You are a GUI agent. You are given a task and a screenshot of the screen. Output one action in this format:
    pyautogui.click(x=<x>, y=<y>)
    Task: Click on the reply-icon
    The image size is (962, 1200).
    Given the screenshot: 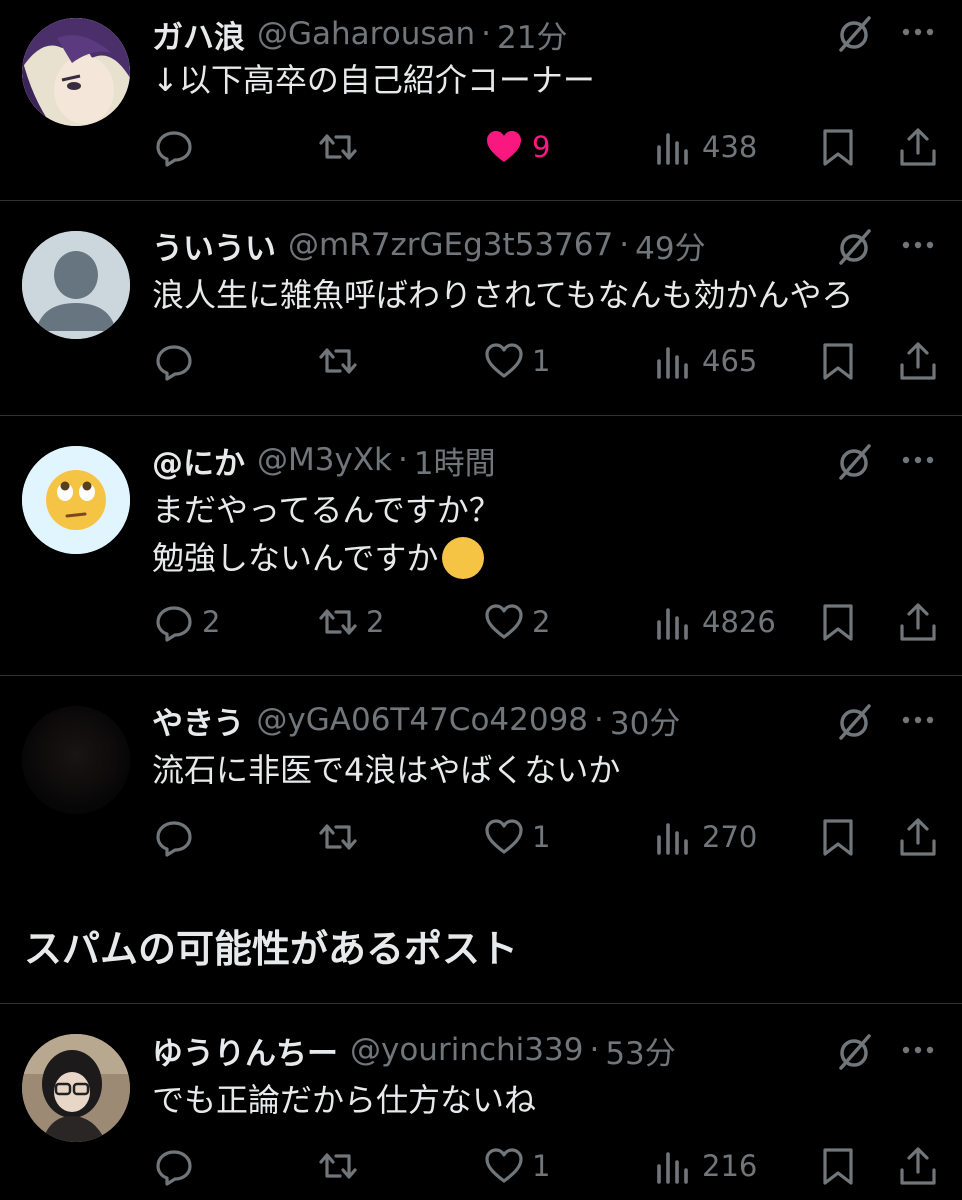 What is the action you would take?
    pyautogui.click(x=174, y=149)
    